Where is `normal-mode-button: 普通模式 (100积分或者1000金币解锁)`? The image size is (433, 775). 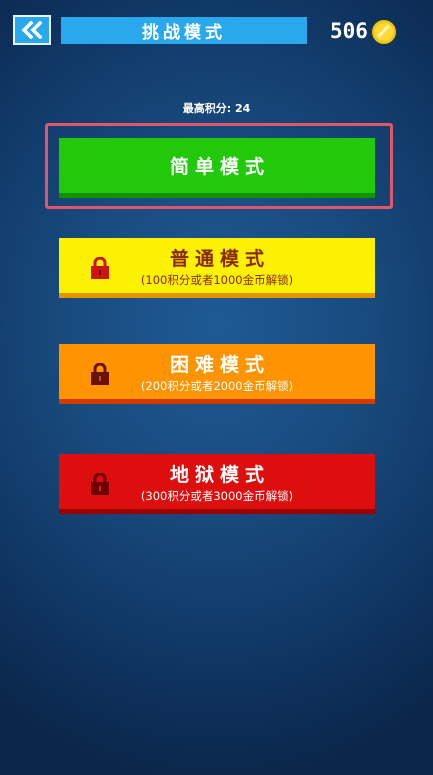 normal-mode-button: 普通模式 (100积分或者1000金币解锁) is located at coordinates (217, 268).